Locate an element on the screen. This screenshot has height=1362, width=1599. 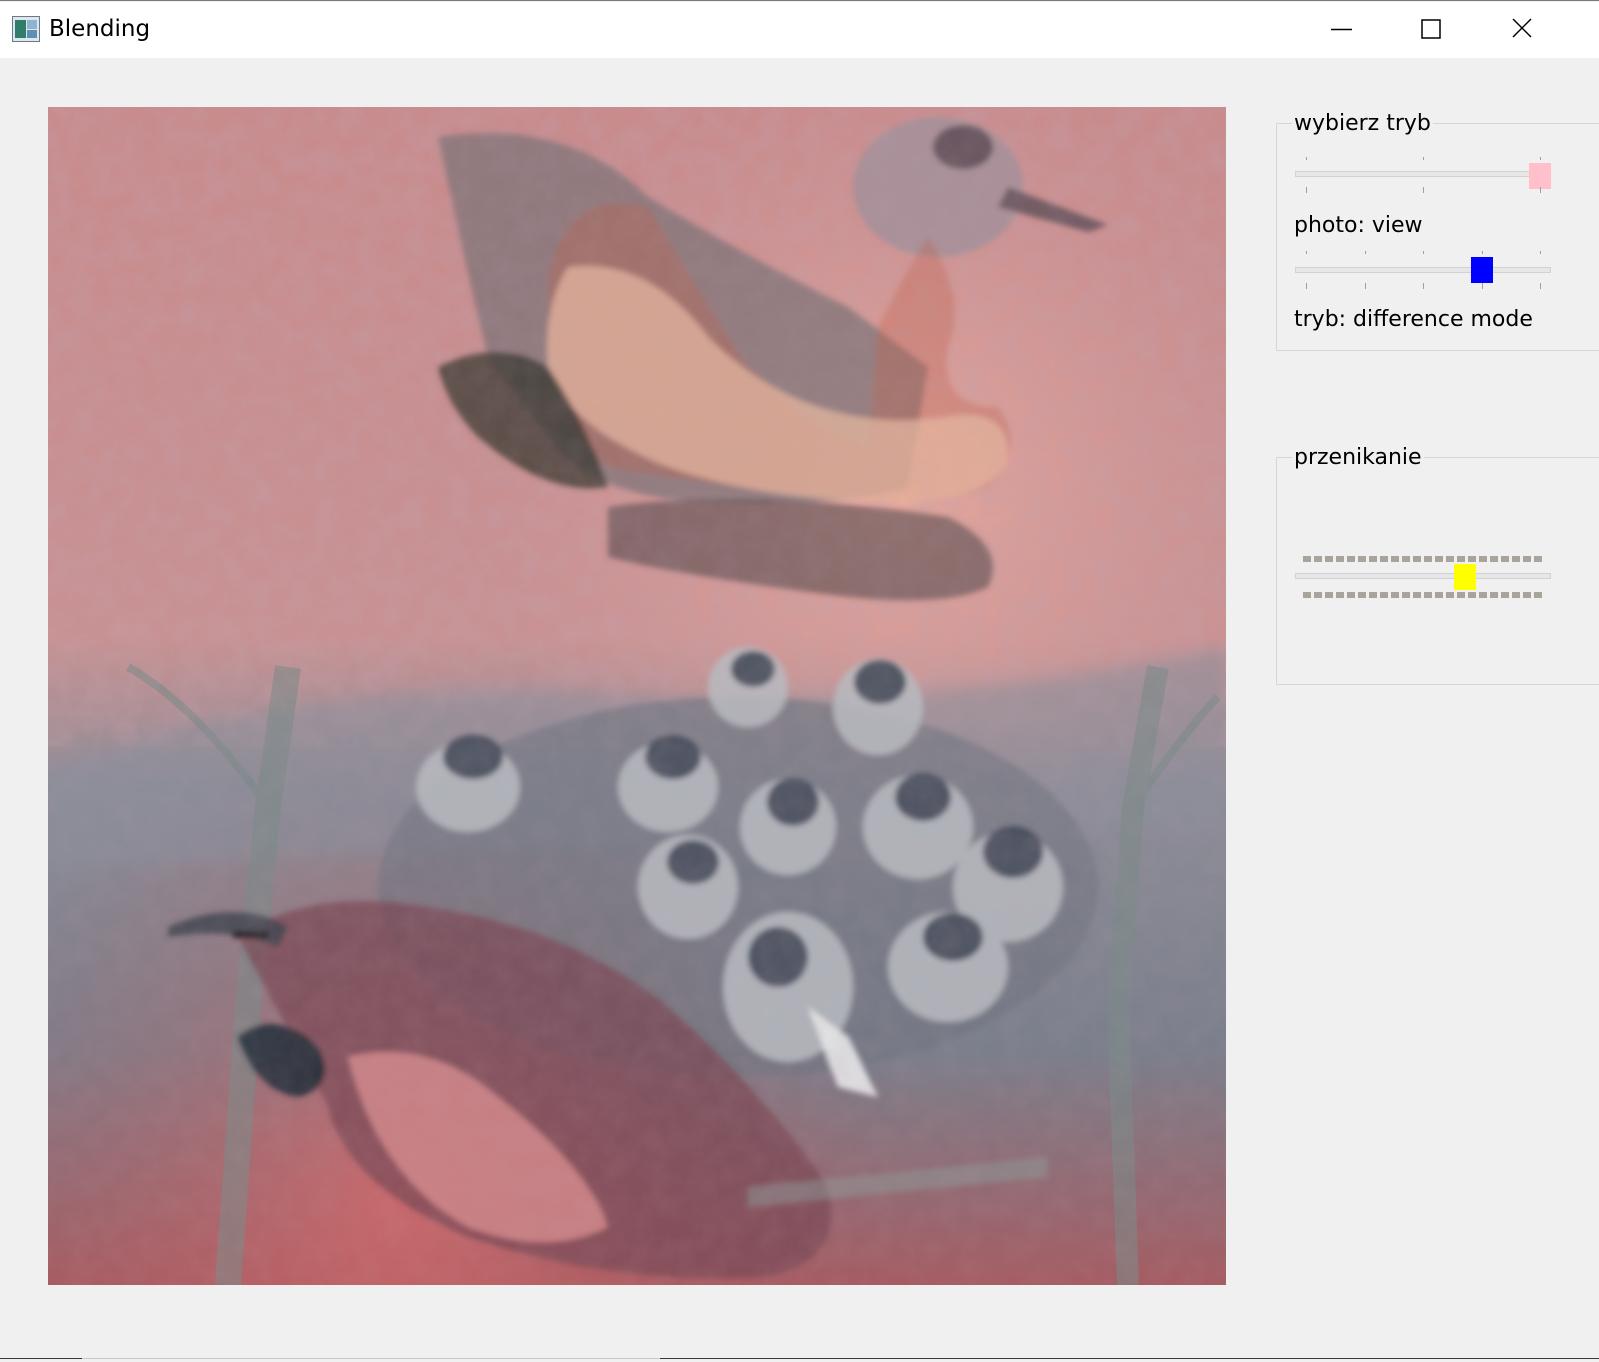
mode-label: tryb: difference mode is located at coordinates (1413, 319).